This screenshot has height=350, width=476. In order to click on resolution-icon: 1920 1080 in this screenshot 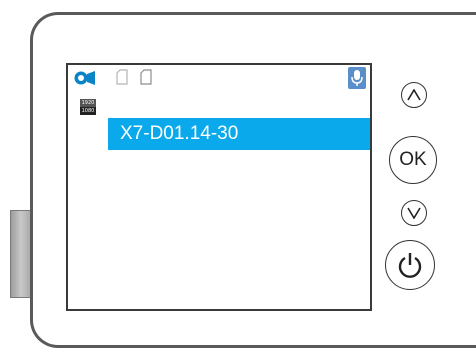, I will do `click(88, 107)`.